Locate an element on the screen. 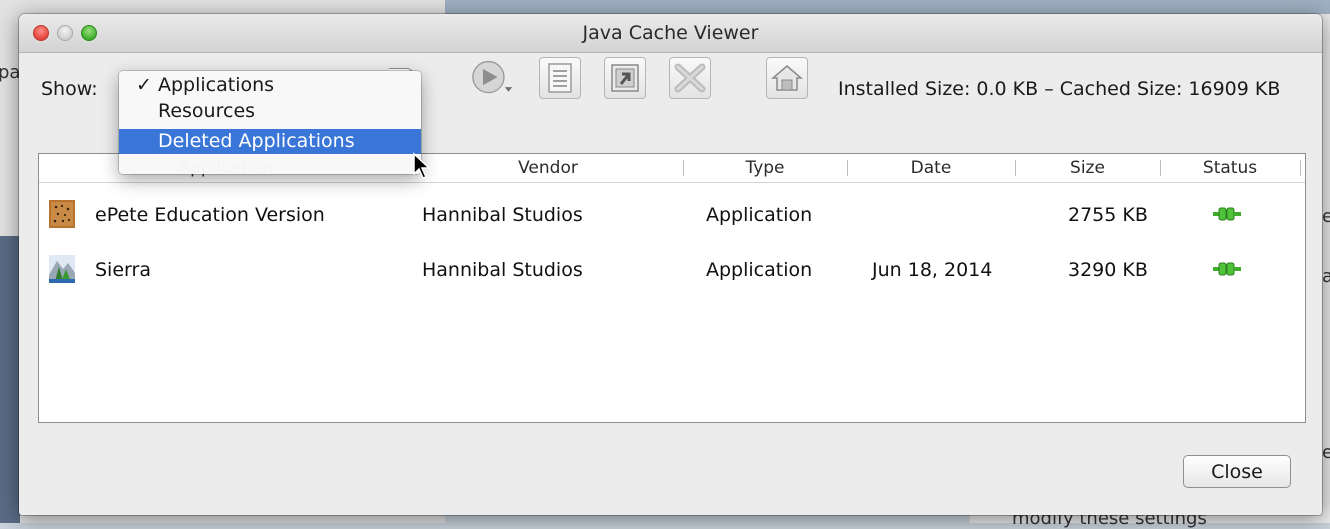 The image size is (1330, 529). shortcut-icon is located at coordinates (625, 78).